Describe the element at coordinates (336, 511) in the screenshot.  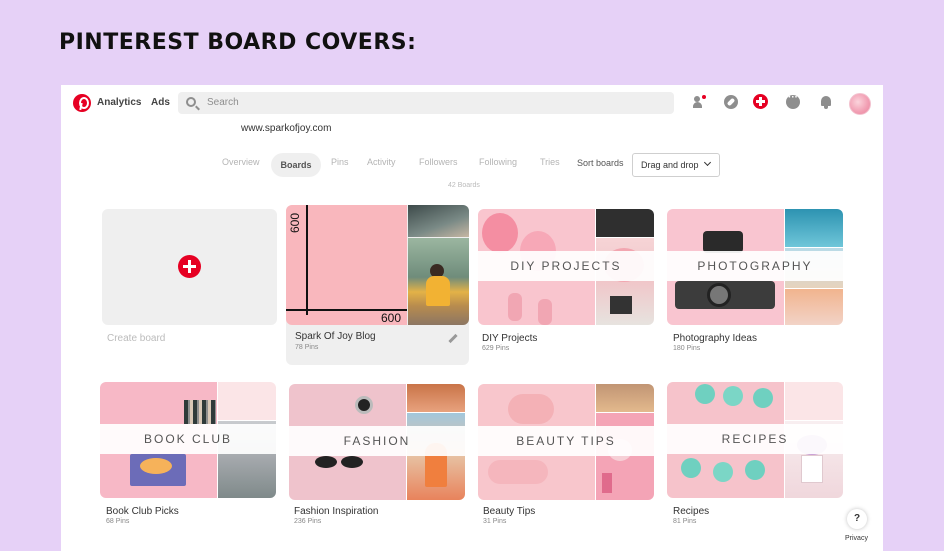
I see `board-name: Fashion Inspiration` at that location.